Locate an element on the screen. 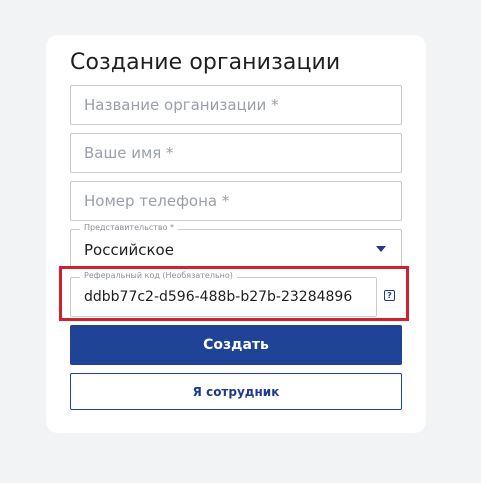  question-mark-icon: ? is located at coordinates (389, 295).